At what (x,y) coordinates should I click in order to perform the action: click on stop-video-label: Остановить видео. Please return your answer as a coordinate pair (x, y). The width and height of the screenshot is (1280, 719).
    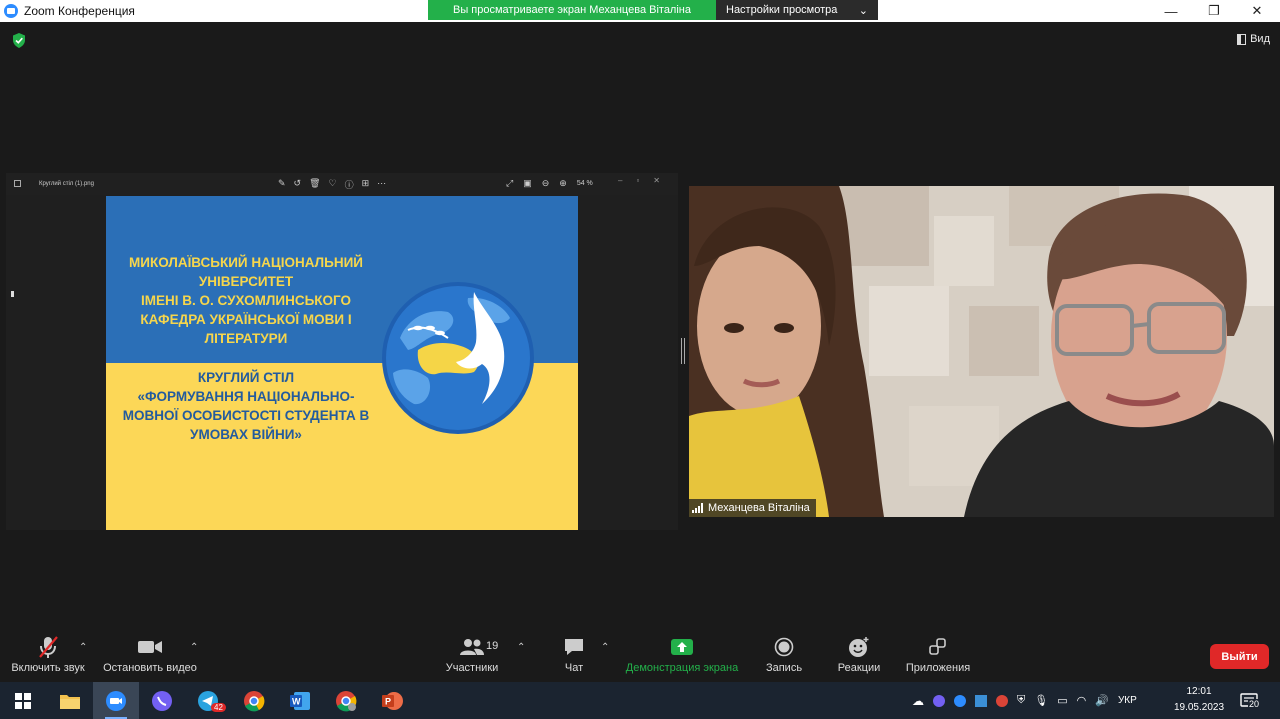
    Looking at the image, I should click on (150, 668).